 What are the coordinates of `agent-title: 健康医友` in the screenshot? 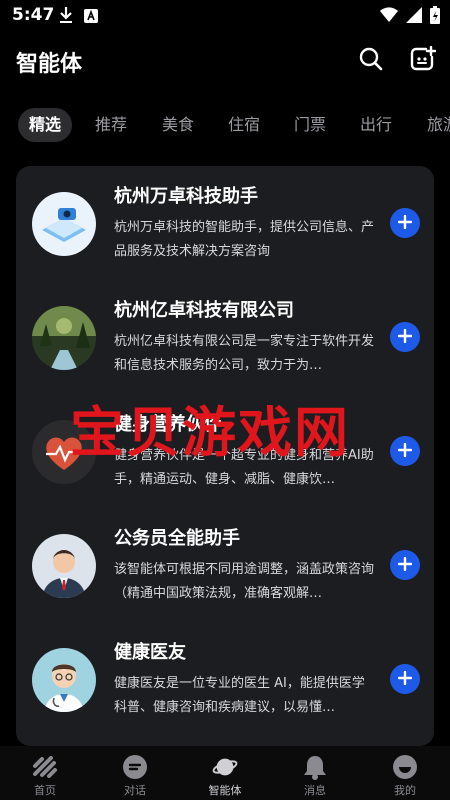 It's located at (150, 652).